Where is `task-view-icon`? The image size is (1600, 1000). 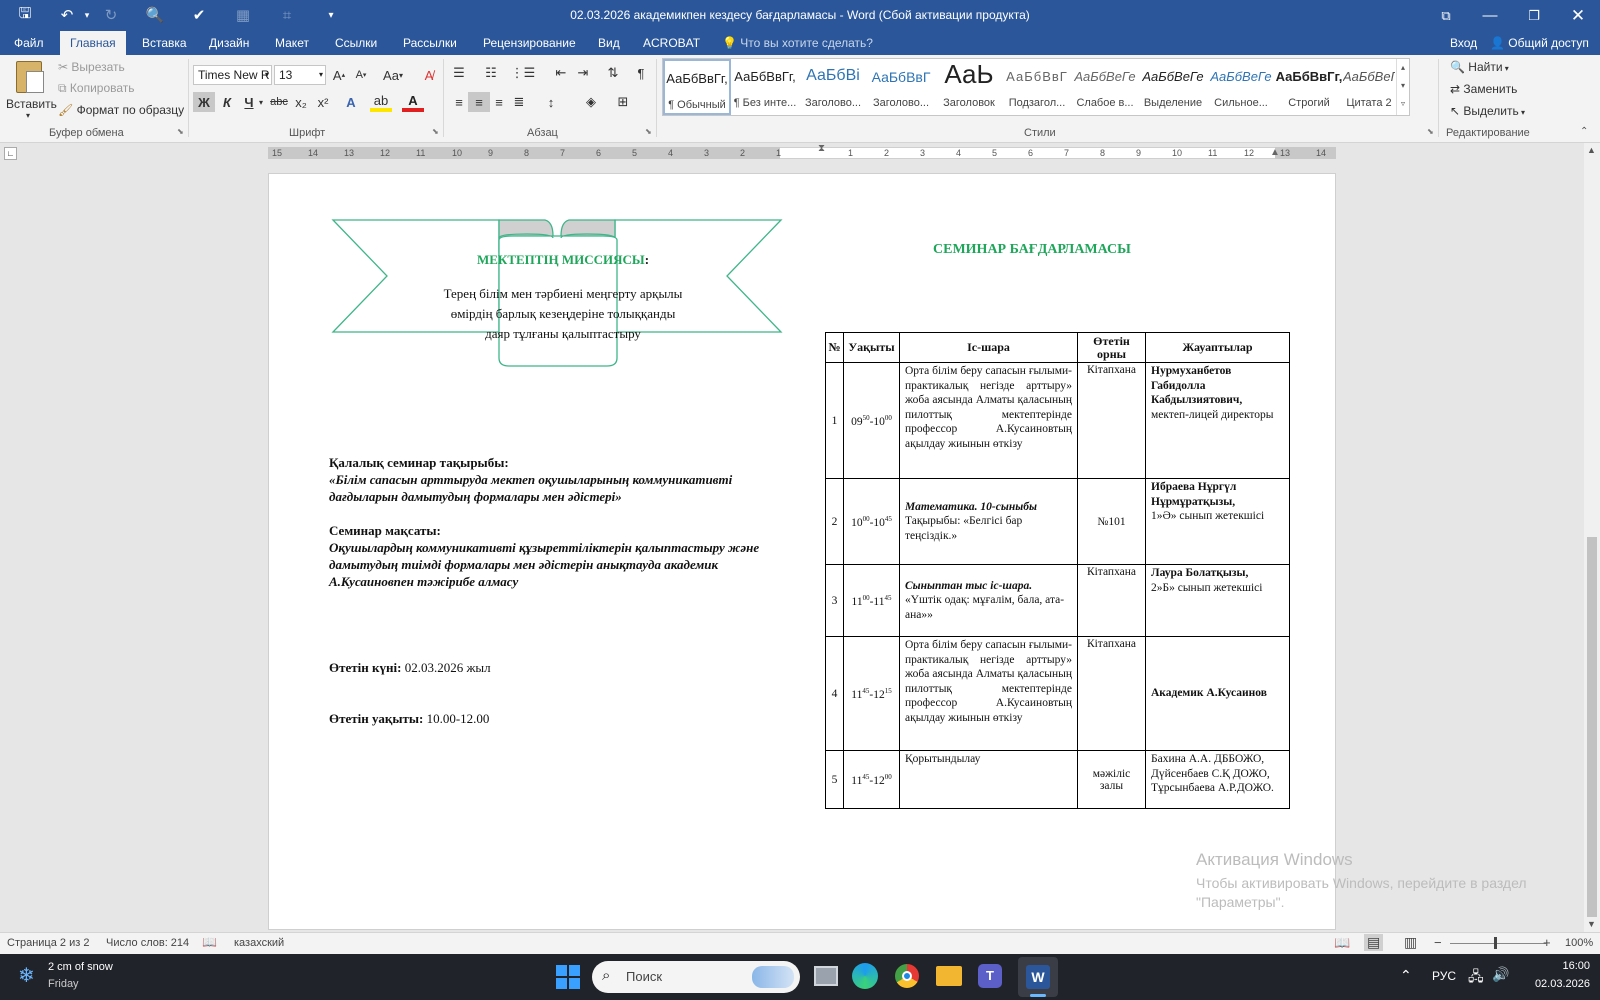 task-view-icon is located at coordinates (826, 976).